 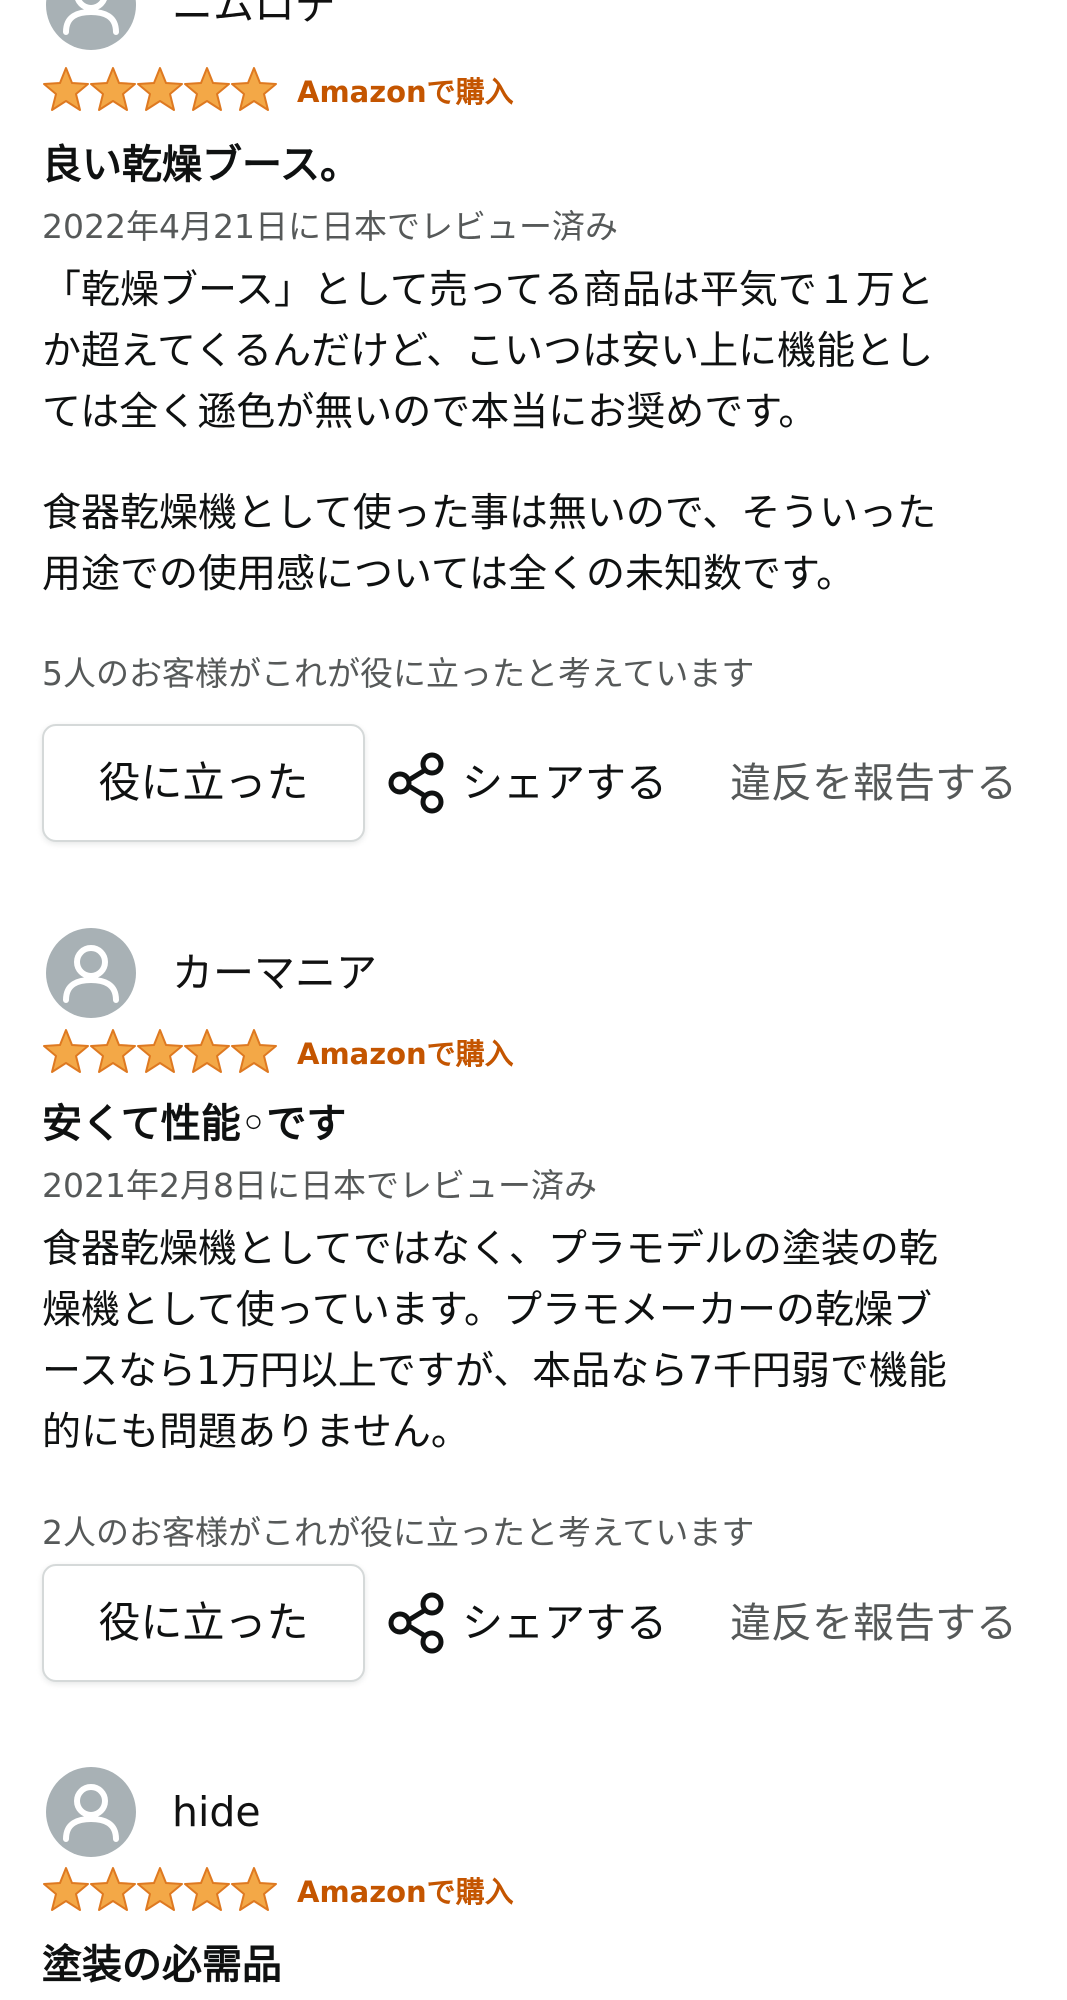 What do you see at coordinates (162, 1965) in the screenshot?
I see `review-title: 塗装の必需品` at bounding box center [162, 1965].